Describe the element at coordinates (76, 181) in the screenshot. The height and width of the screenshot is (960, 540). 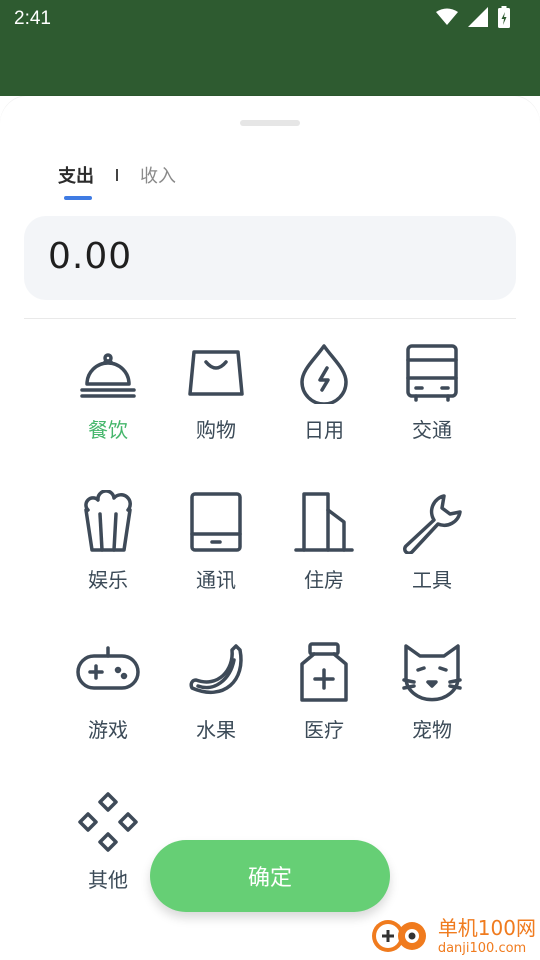
I see `tab-expense: 支出` at that location.